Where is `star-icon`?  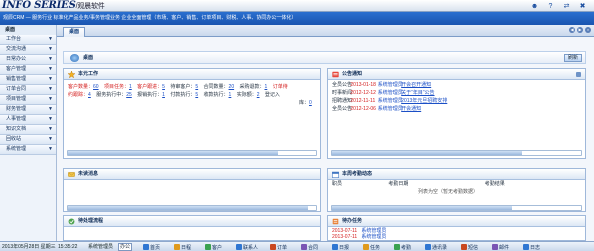 star-icon is located at coordinates (71, 74).